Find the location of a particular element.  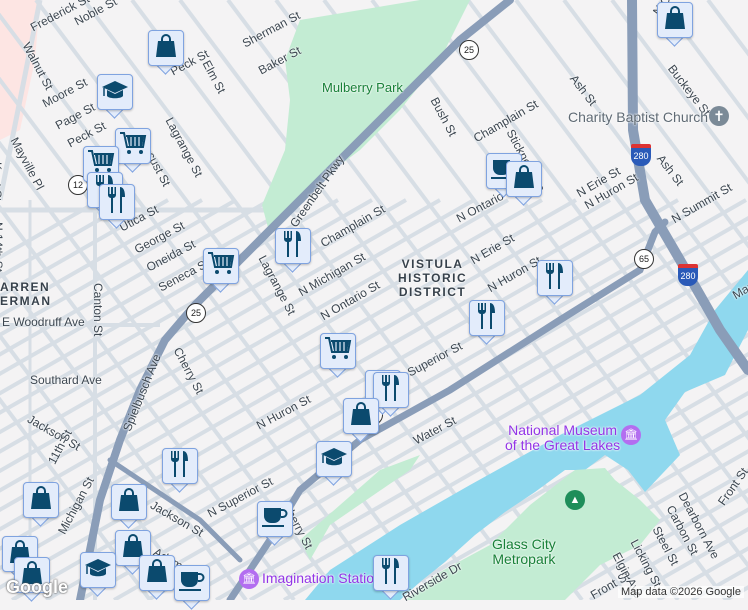

street-label: E Woodruff Ave is located at coordinates (43, 322).